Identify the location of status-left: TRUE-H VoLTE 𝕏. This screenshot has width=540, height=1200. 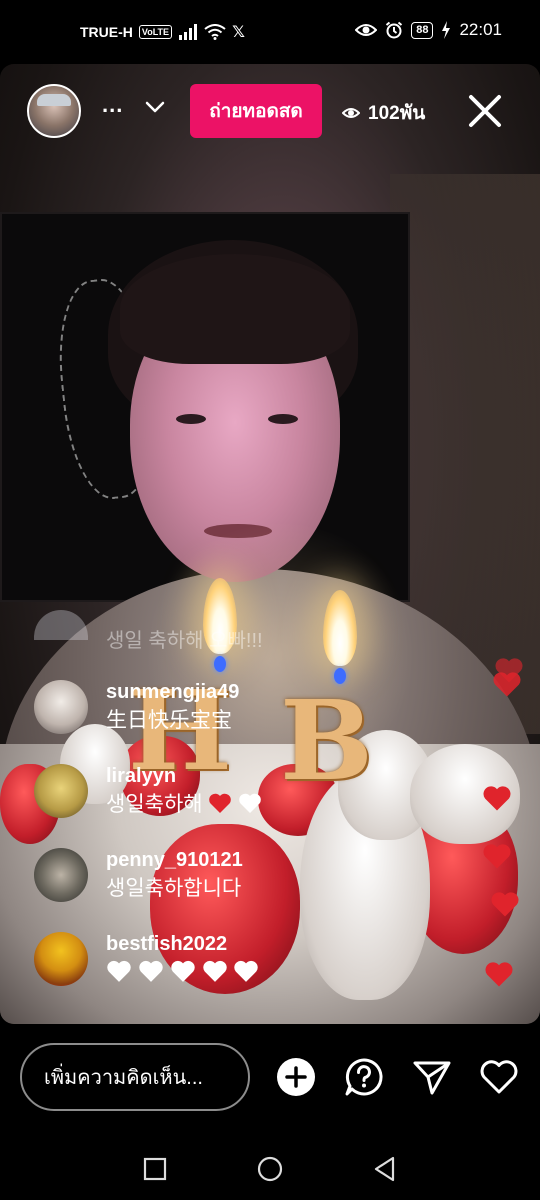
(162, 32).